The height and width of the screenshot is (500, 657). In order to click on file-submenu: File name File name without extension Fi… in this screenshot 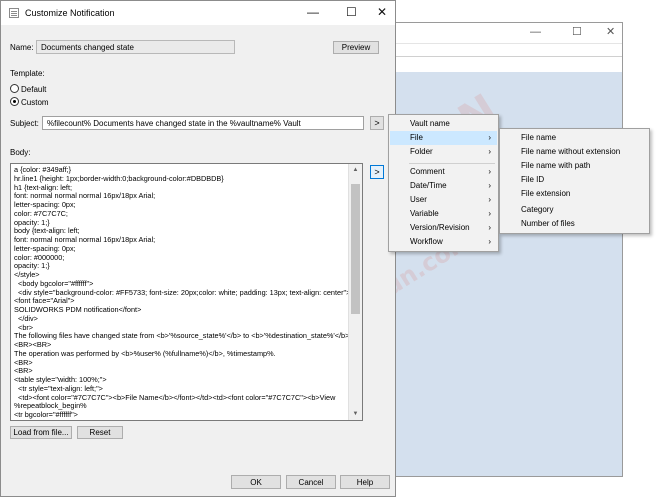, I will do `click(574, 181)`.